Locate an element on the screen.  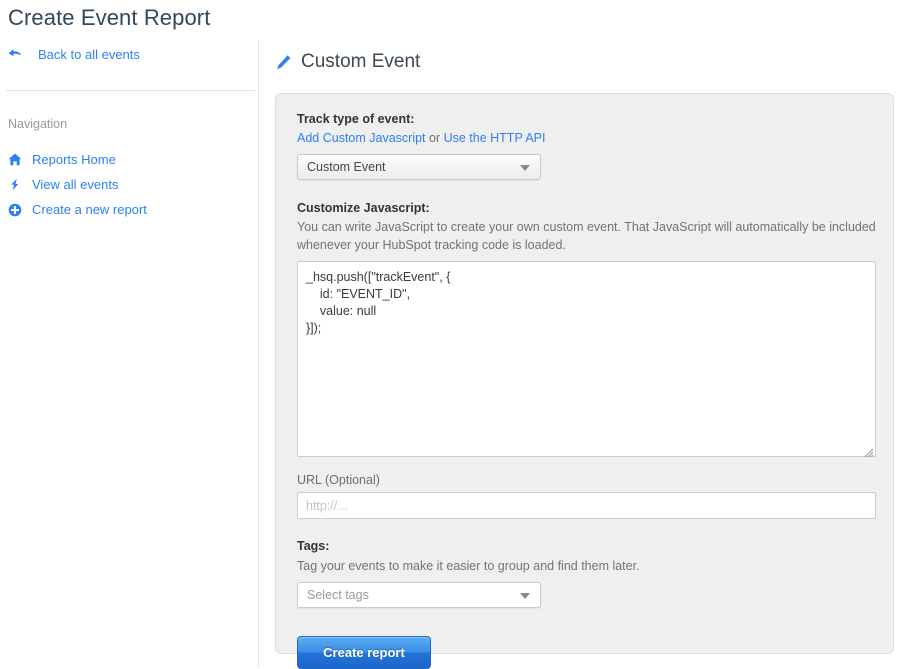
sidebar-item-view-all-events: View all events is located at coordinates (129, 184).